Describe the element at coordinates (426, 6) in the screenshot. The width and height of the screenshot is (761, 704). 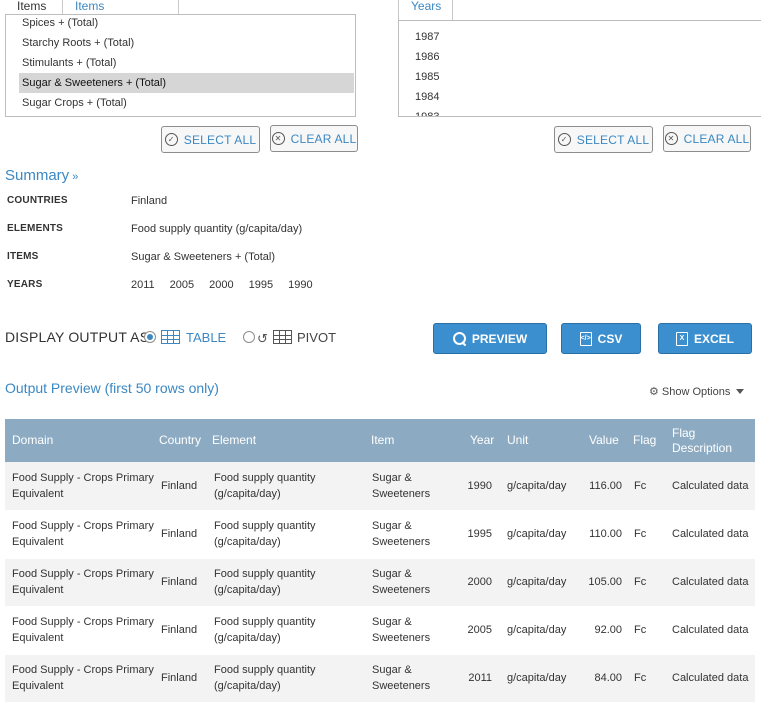
I see `tab-years-label: Years` at that location.